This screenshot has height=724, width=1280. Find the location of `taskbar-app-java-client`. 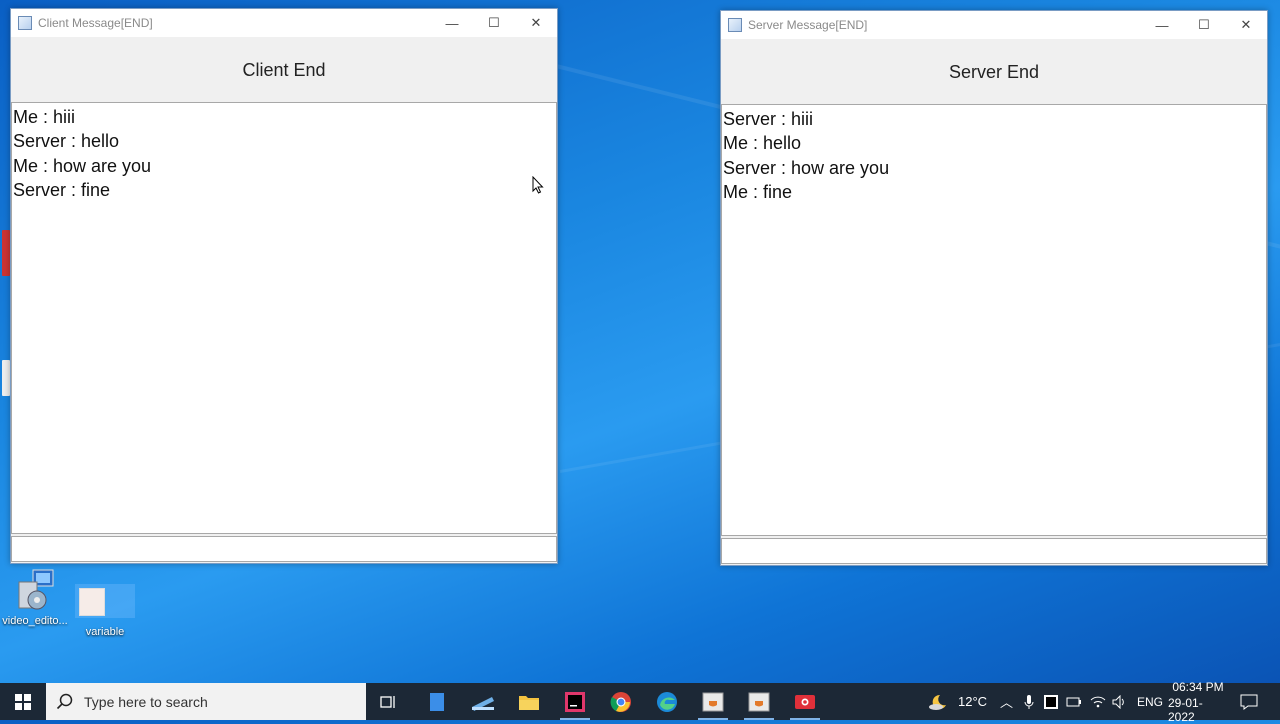

taskbar-app-java-client is located at coordinates (713, 701).